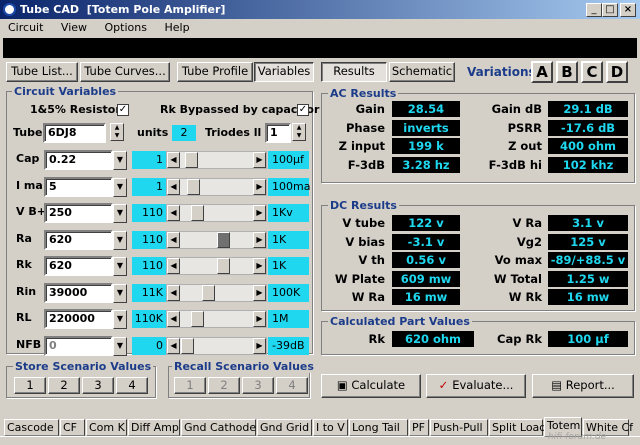 This screenshot has width=640, height=445. I want to click on ra-input: 620, so click(78, 239).